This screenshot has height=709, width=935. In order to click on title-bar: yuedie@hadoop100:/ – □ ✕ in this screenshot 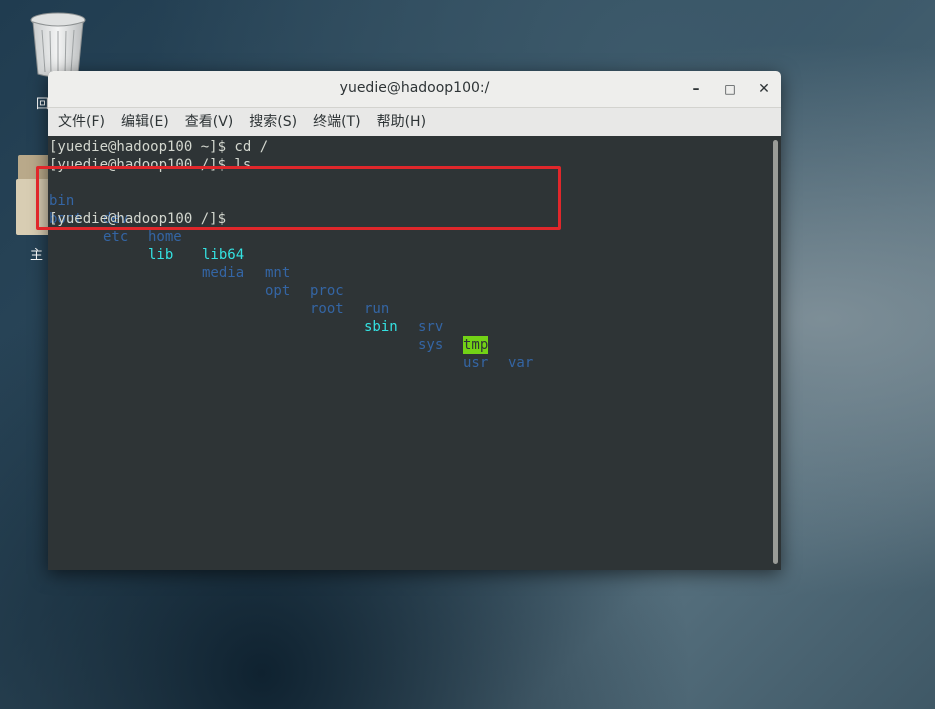, I will do `click(414, 89)`.